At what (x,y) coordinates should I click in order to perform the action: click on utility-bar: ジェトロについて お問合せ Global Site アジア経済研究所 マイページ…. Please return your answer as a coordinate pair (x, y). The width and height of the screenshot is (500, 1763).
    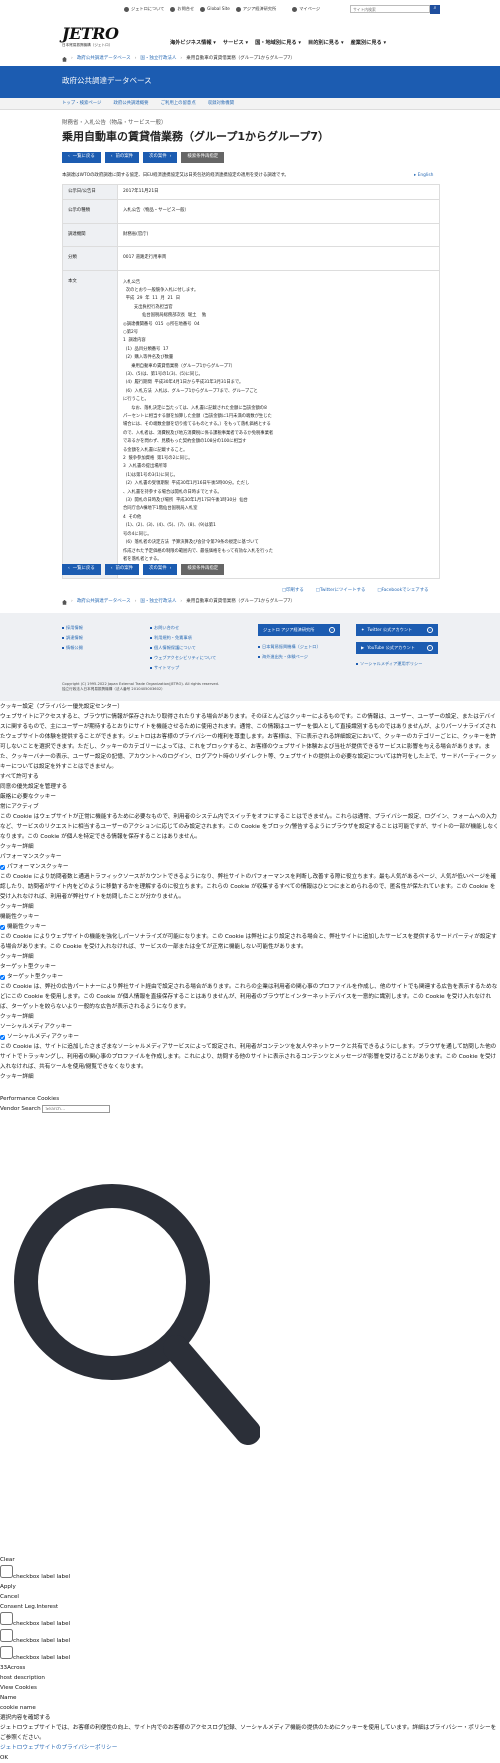
    Looking at the image, I should click on (282, 9).